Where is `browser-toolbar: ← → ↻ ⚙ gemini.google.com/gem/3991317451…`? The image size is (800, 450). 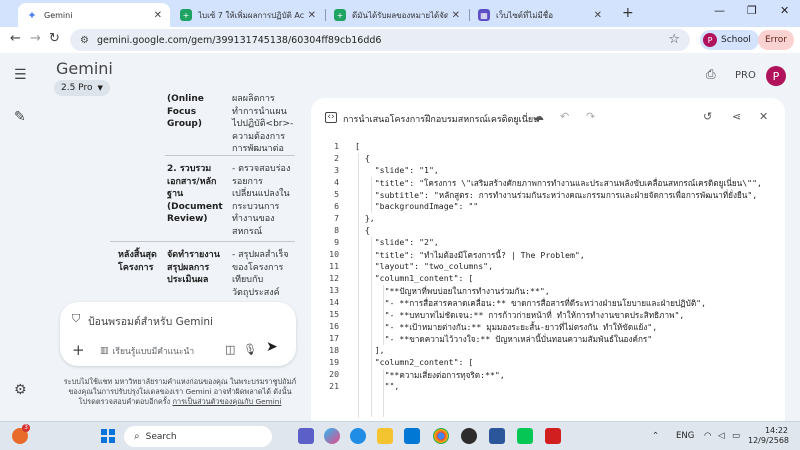
browser-toolbar: ← → ↻ ⚙ gemini.google.com/gem/3991317451… is located at coordinates (400, 40).